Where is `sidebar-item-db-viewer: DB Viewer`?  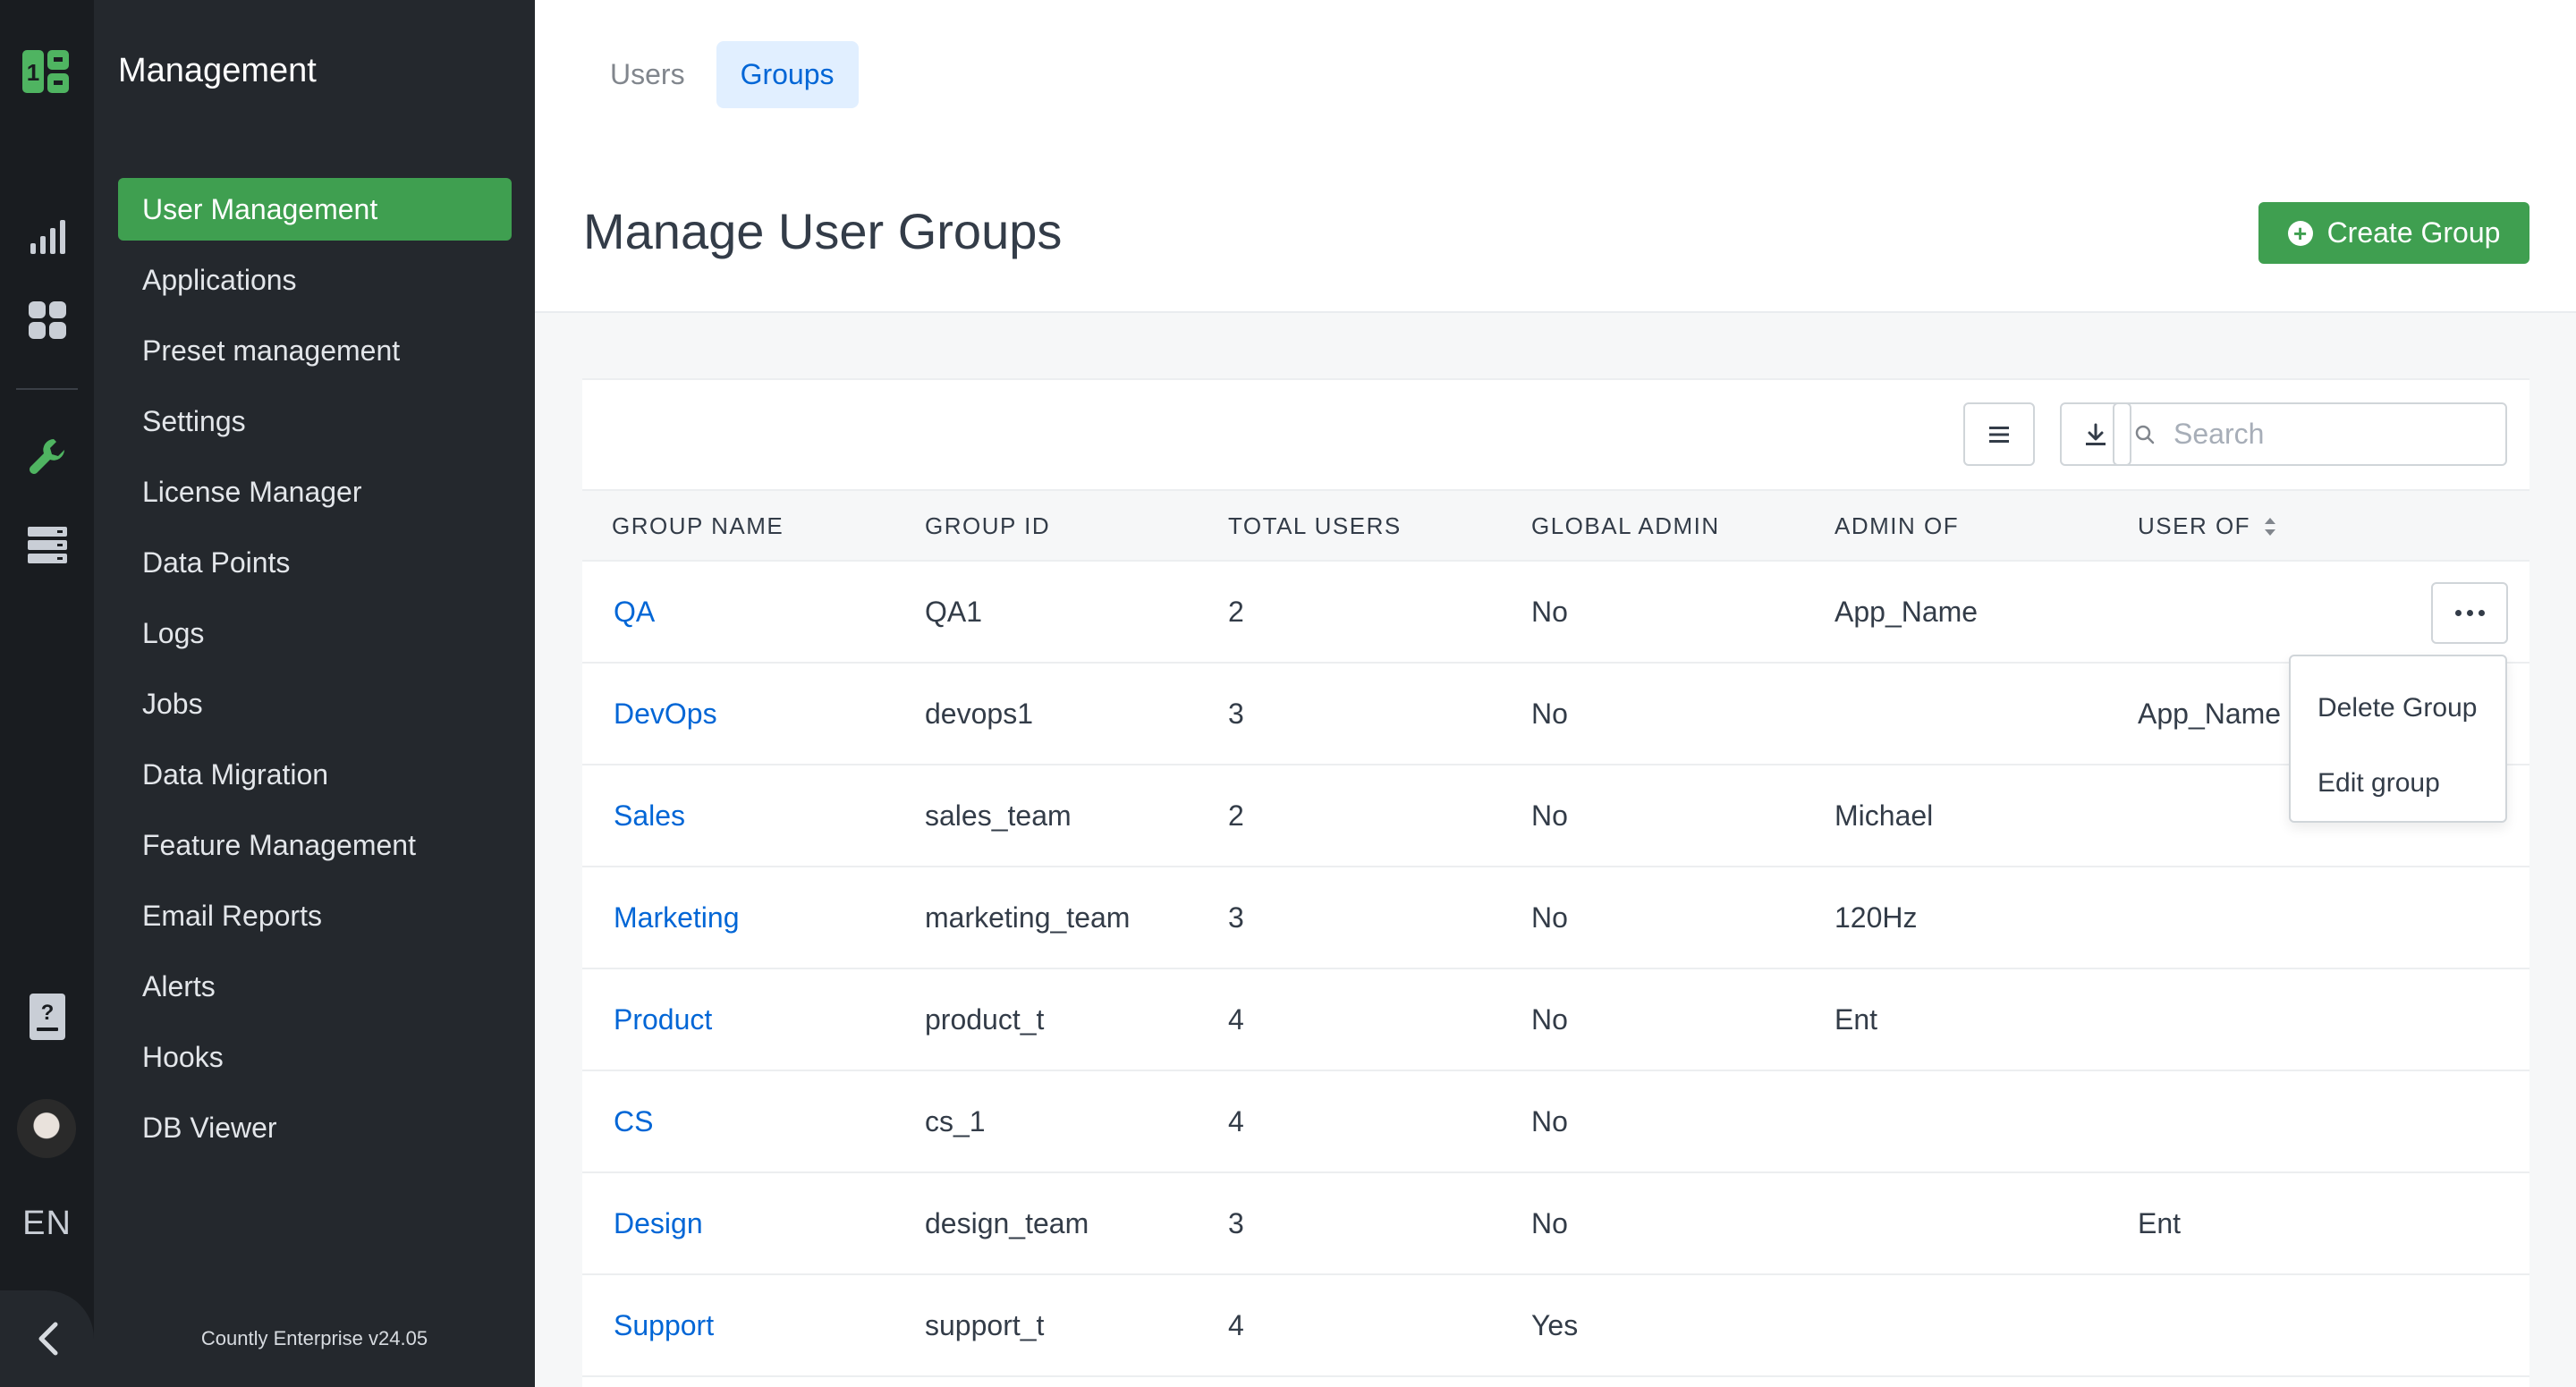 sidebar-item-db-viewer: DB Viewer is located at coordinates (315, 1127).